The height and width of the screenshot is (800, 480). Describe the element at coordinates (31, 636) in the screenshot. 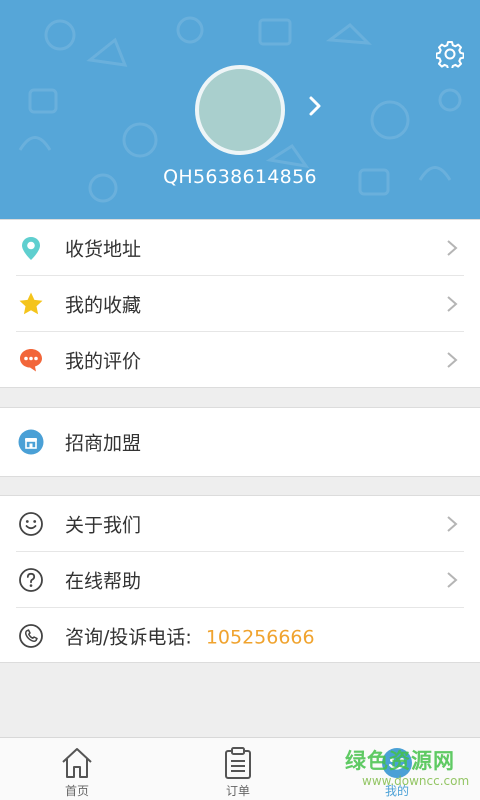

I see `phone-icon` at that location.